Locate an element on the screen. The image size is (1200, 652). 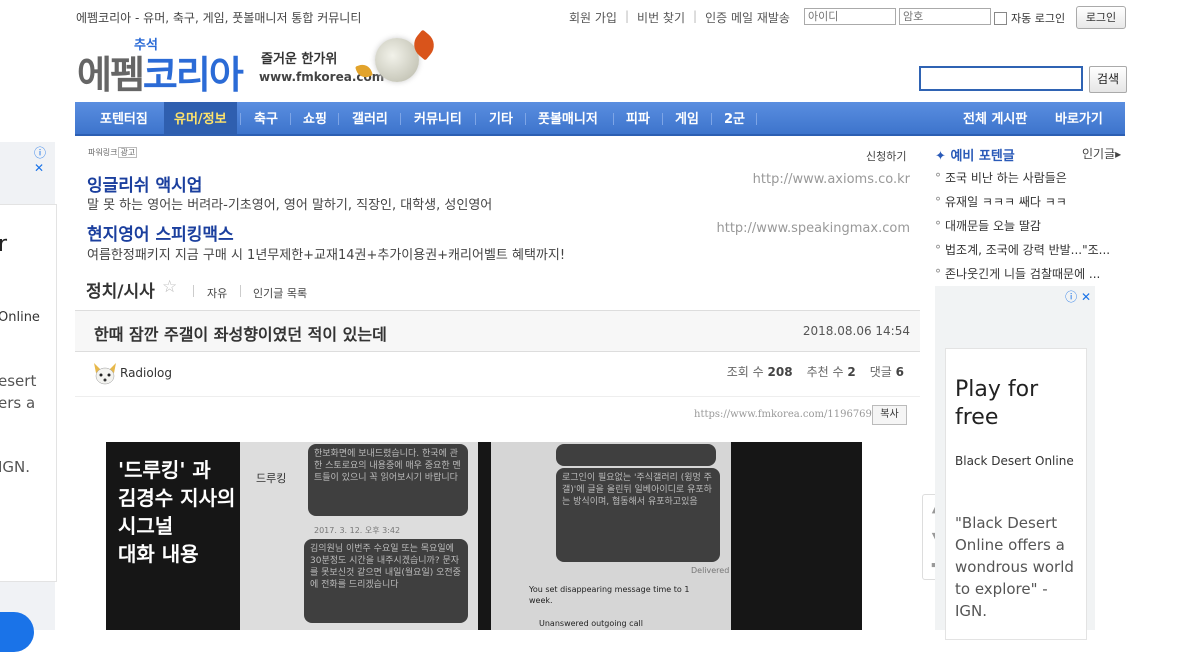
board-title: 정치/시사 is located at coordinates (120, 289).